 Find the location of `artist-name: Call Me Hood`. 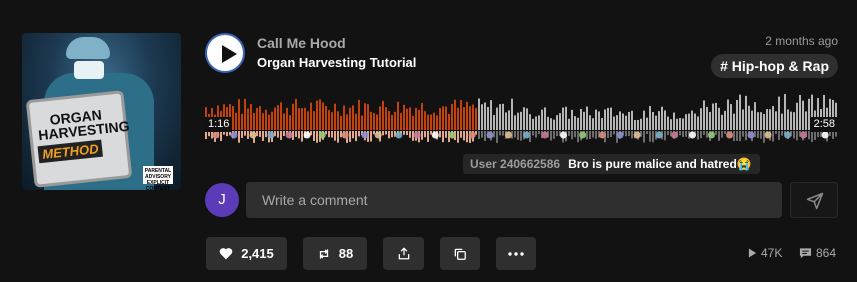

artist-name: Call Me Hood is located at coordinates (301, 43).